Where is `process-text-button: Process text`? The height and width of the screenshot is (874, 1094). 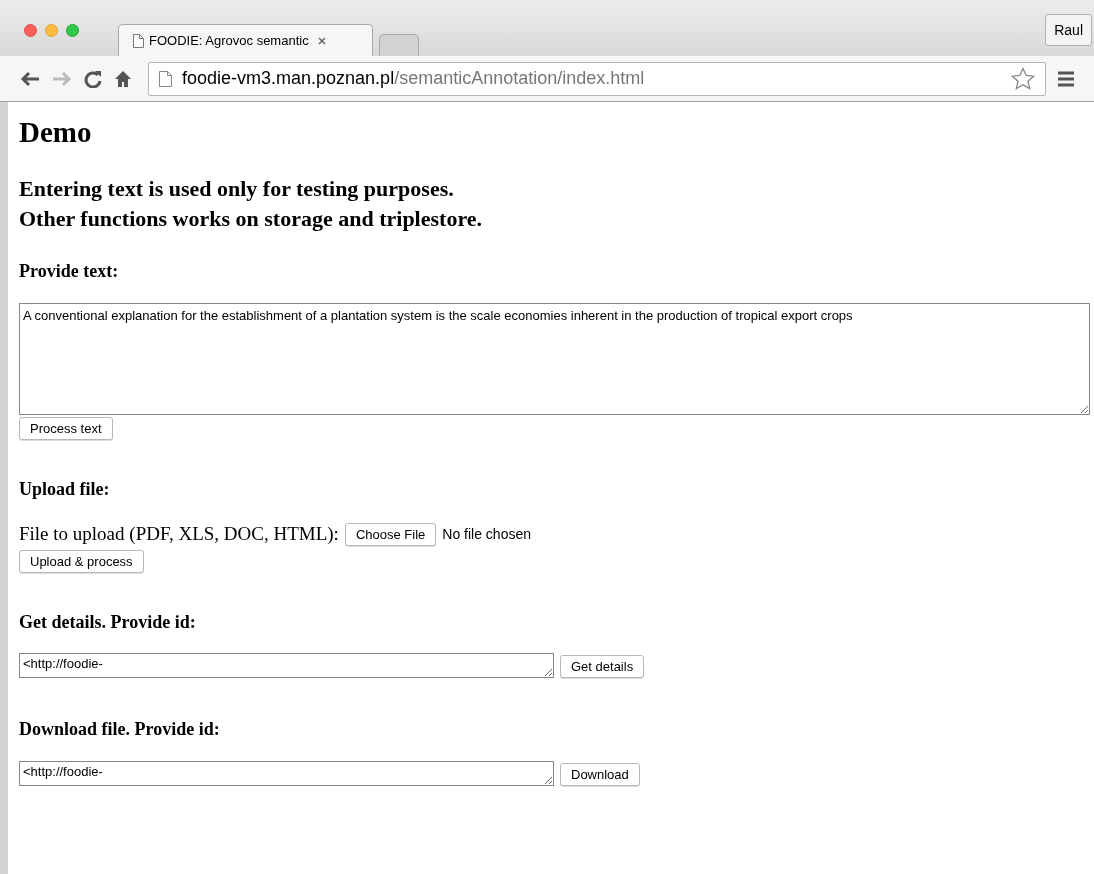
process-text-button: Process text is located at coordinates (66, 428).